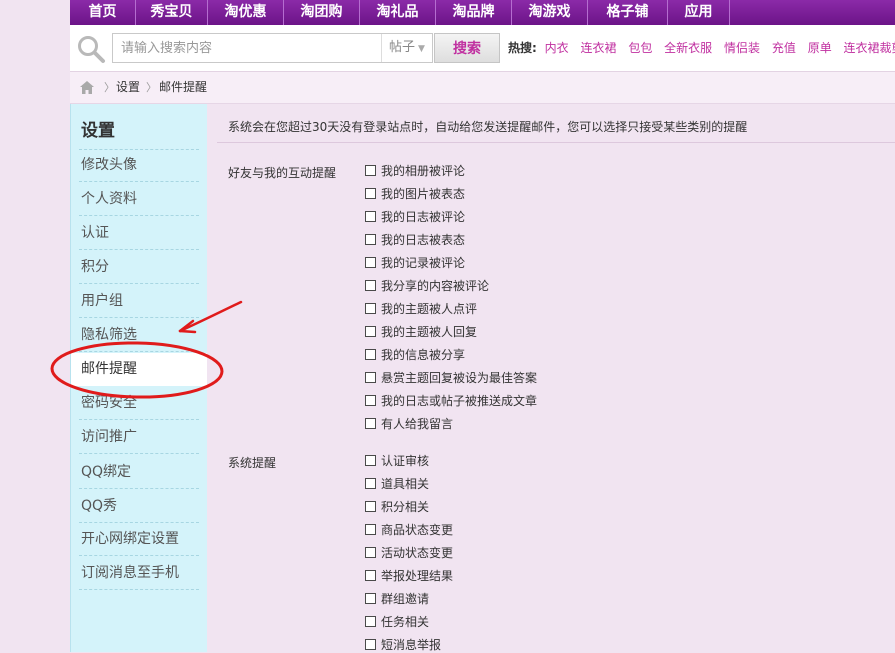 This screenshot has width=895, height=653. Describe the element at coordinates (139, 267) in the screenshot. I see `sidebar-item-credits: 积分` at that location.